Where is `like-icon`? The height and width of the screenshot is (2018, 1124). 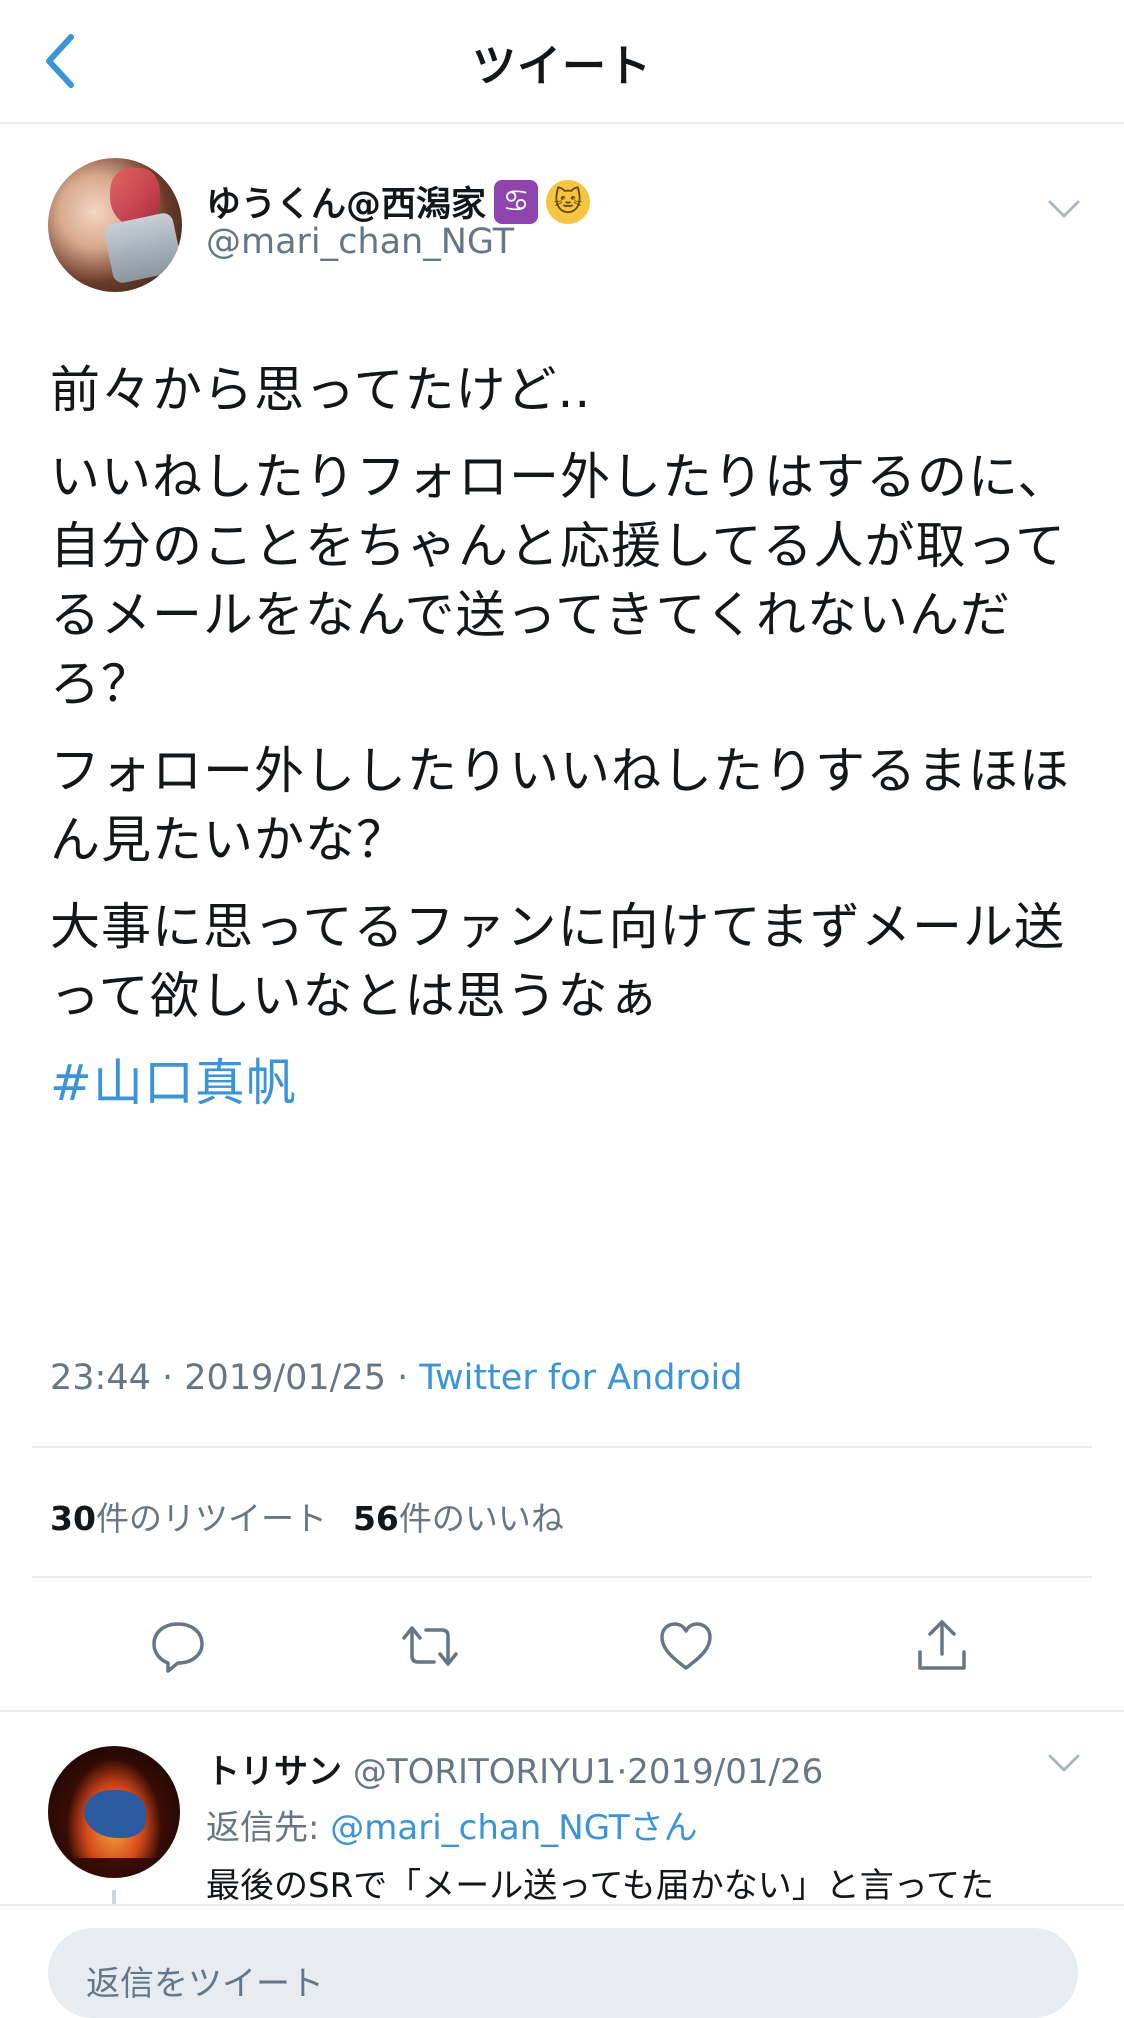 like-icon is located at coordinates (686, 1646).